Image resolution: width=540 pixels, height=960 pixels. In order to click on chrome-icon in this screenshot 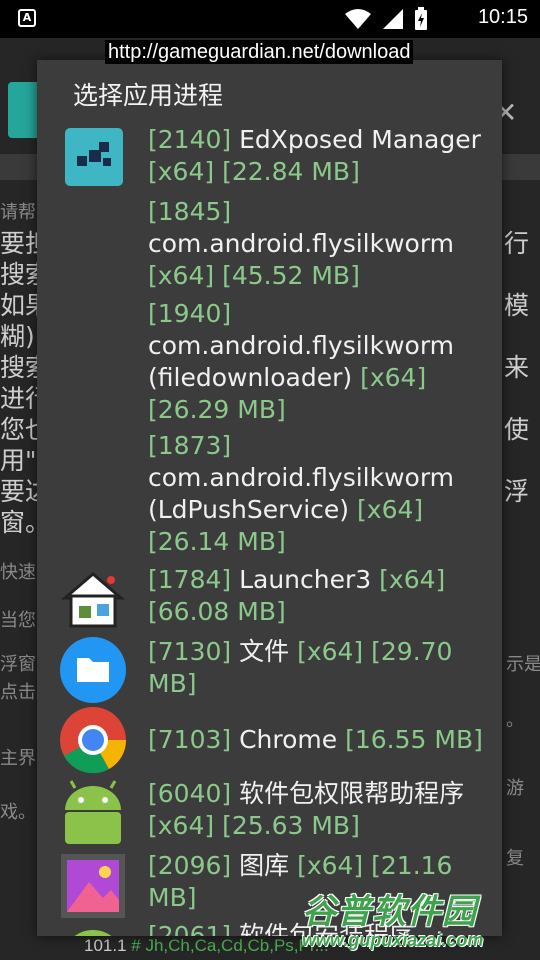, I will do `click(93, 740)`.